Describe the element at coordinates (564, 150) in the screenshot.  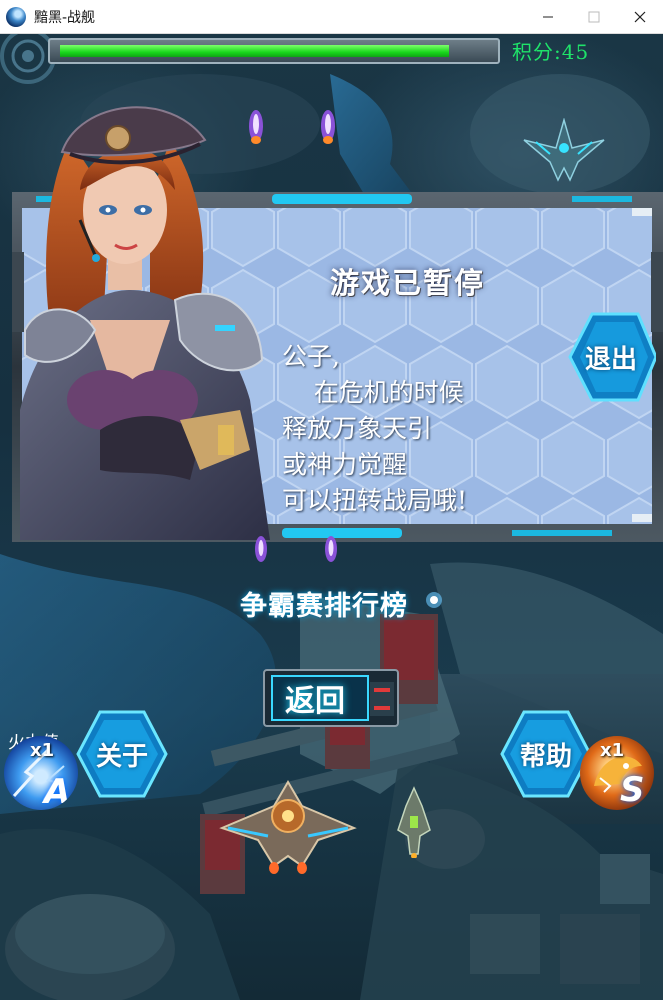
I see `enemy-ship-icon` at that location.